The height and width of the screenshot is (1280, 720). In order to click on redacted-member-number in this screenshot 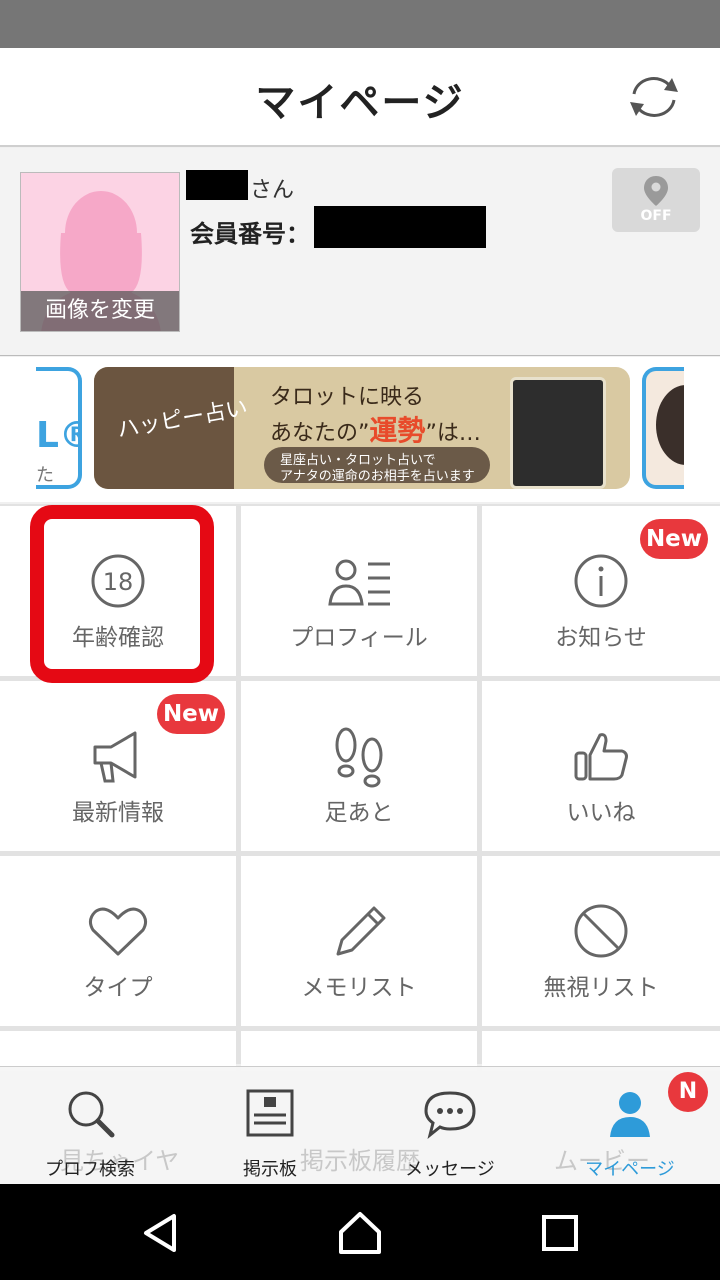, I will do `click(400, 227)`.